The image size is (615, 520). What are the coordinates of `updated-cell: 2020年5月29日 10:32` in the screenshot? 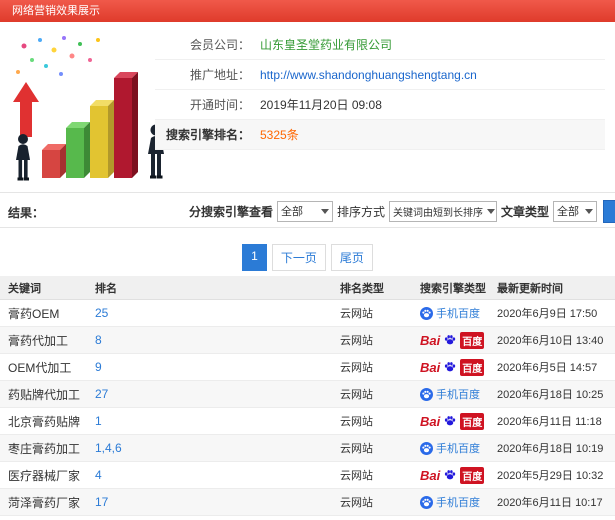 It's located at (550, 476).